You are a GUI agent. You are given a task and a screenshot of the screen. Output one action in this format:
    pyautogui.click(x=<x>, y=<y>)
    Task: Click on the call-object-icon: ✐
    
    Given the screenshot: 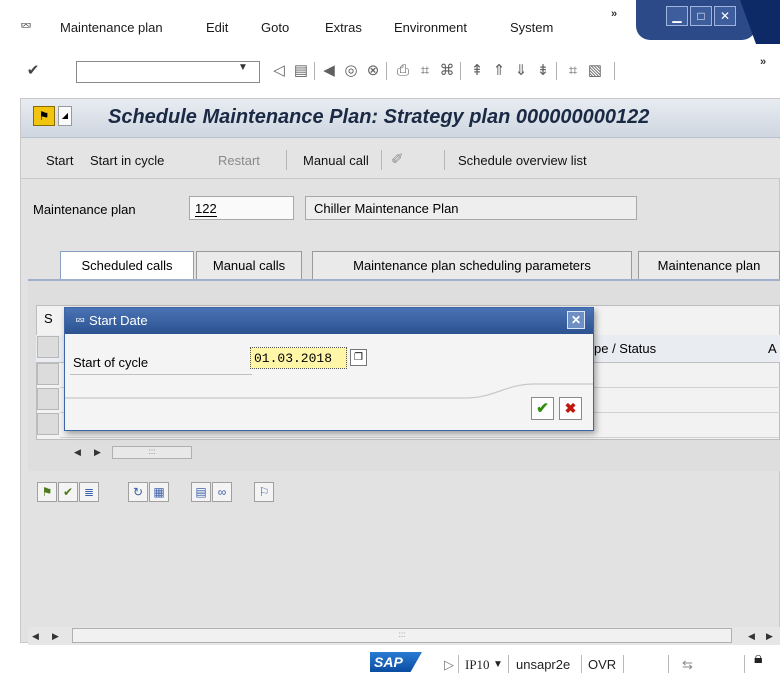 What is the action you would take?
    pyautogui.click(x=397, y=159)
    